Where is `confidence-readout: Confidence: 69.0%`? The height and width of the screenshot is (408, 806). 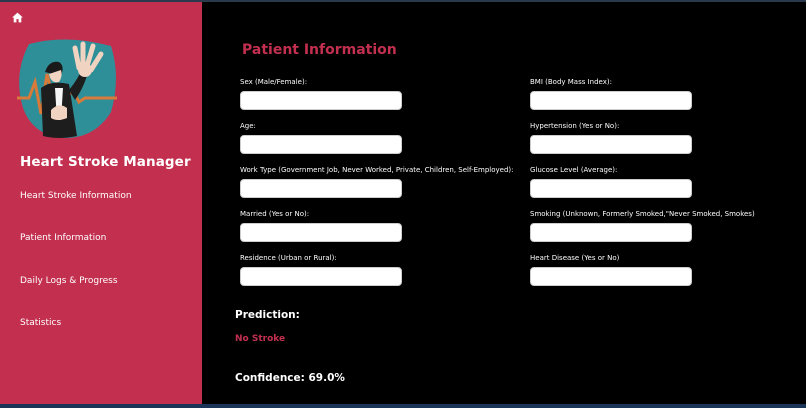
confidence-readout: Confidence: 69.0% is located at coordinates (290, 378).